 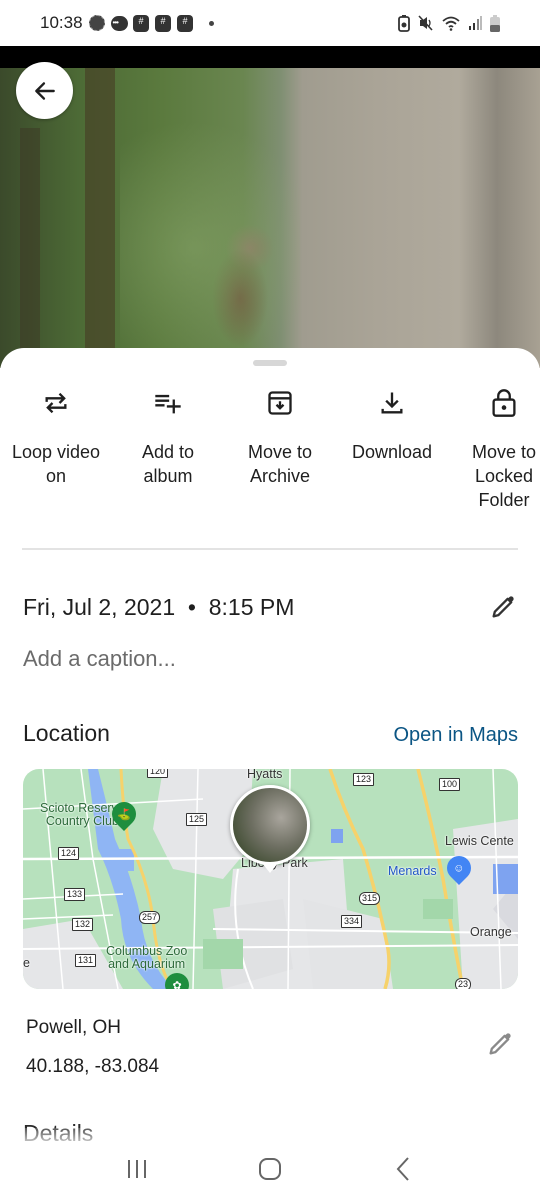 I want to click on recent-apps-button, so click(x=137, y=1169).